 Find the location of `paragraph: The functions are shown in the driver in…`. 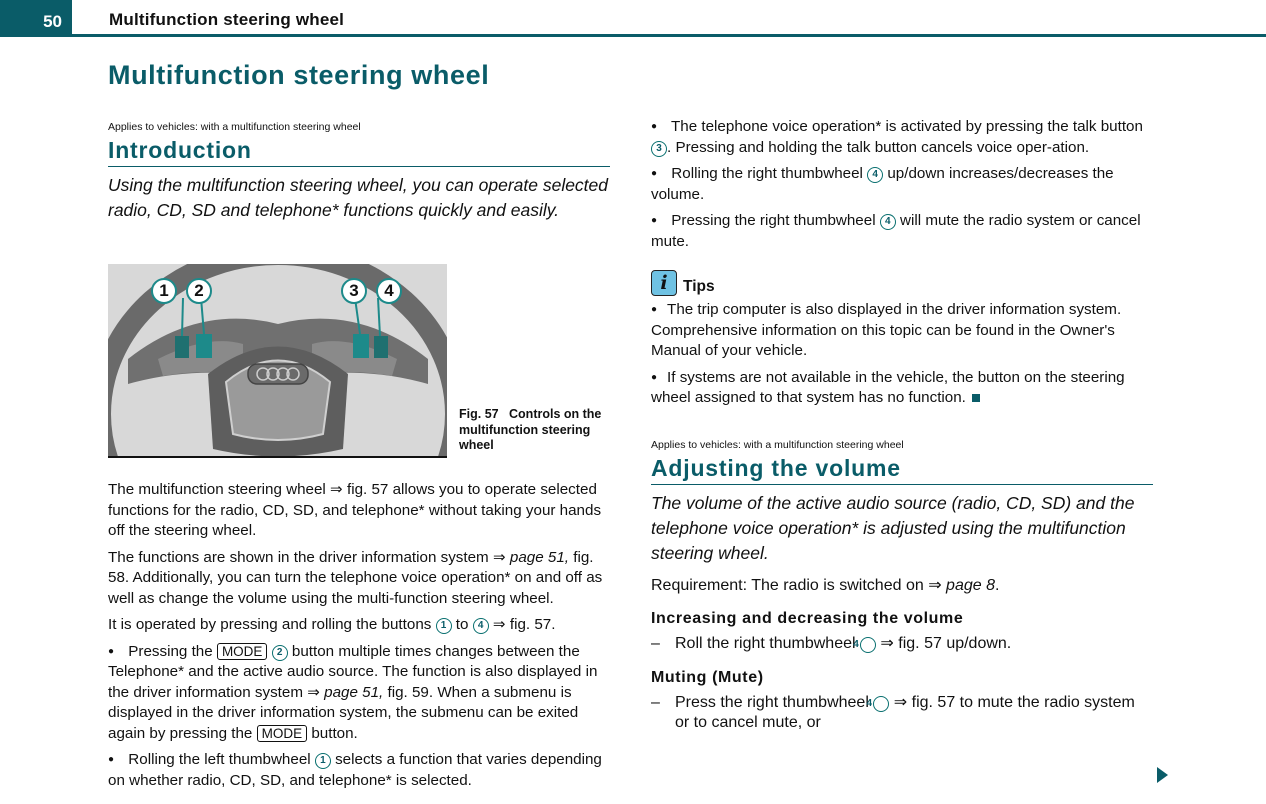

paragraph: The functions are shown in the driver in… is located at coordinates (355, 577).